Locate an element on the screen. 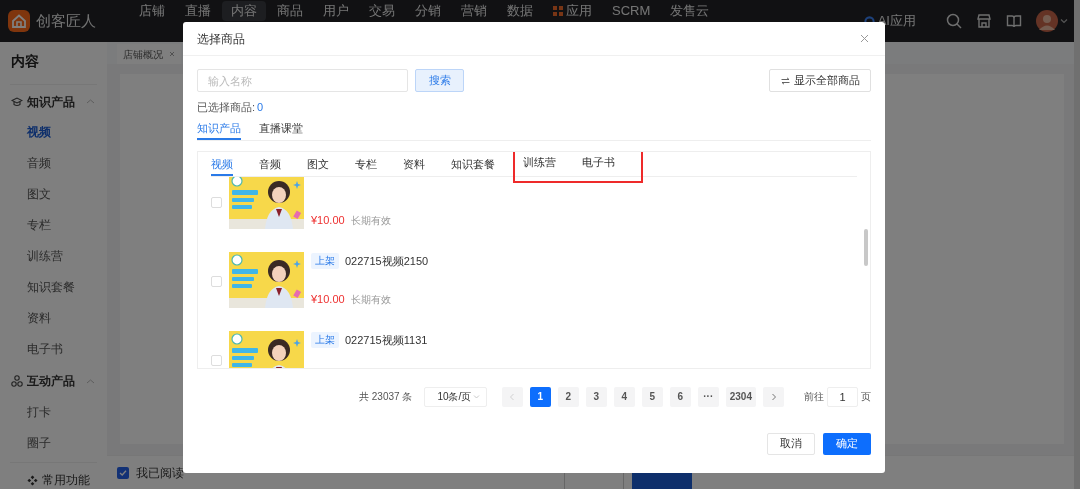 The width and height of the screenshot is (1080, 489). type-tab: 图文 is located at coordinates (318, 165).